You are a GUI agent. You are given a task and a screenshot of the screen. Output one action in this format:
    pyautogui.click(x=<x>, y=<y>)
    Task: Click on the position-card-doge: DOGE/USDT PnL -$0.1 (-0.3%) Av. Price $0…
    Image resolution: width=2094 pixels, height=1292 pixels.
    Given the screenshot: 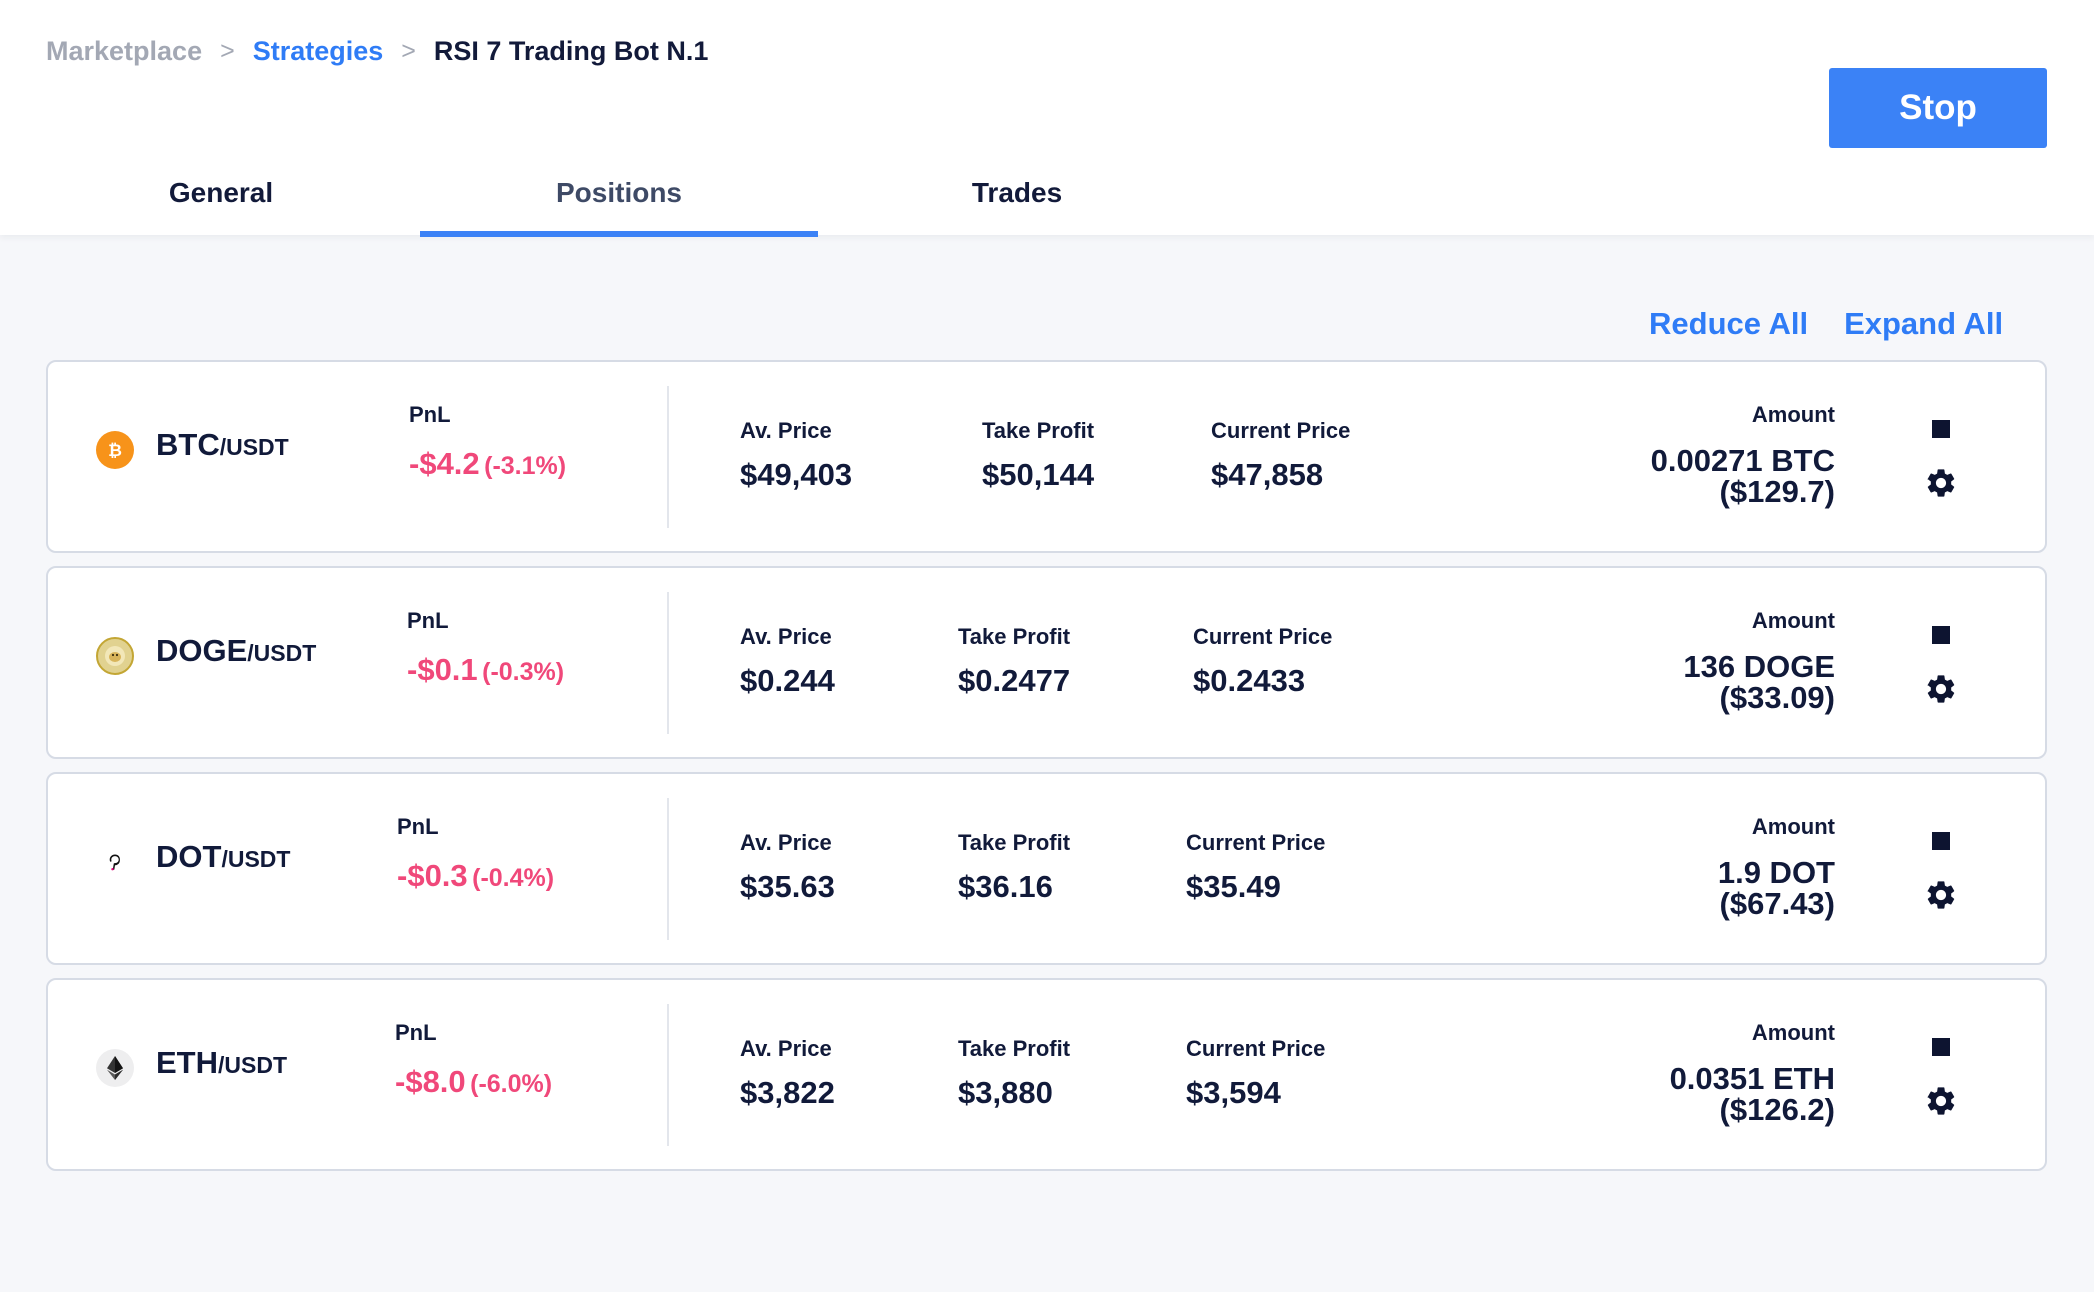 What is the action you would take?
    pyautogui.click(x=1046, y=662)
    